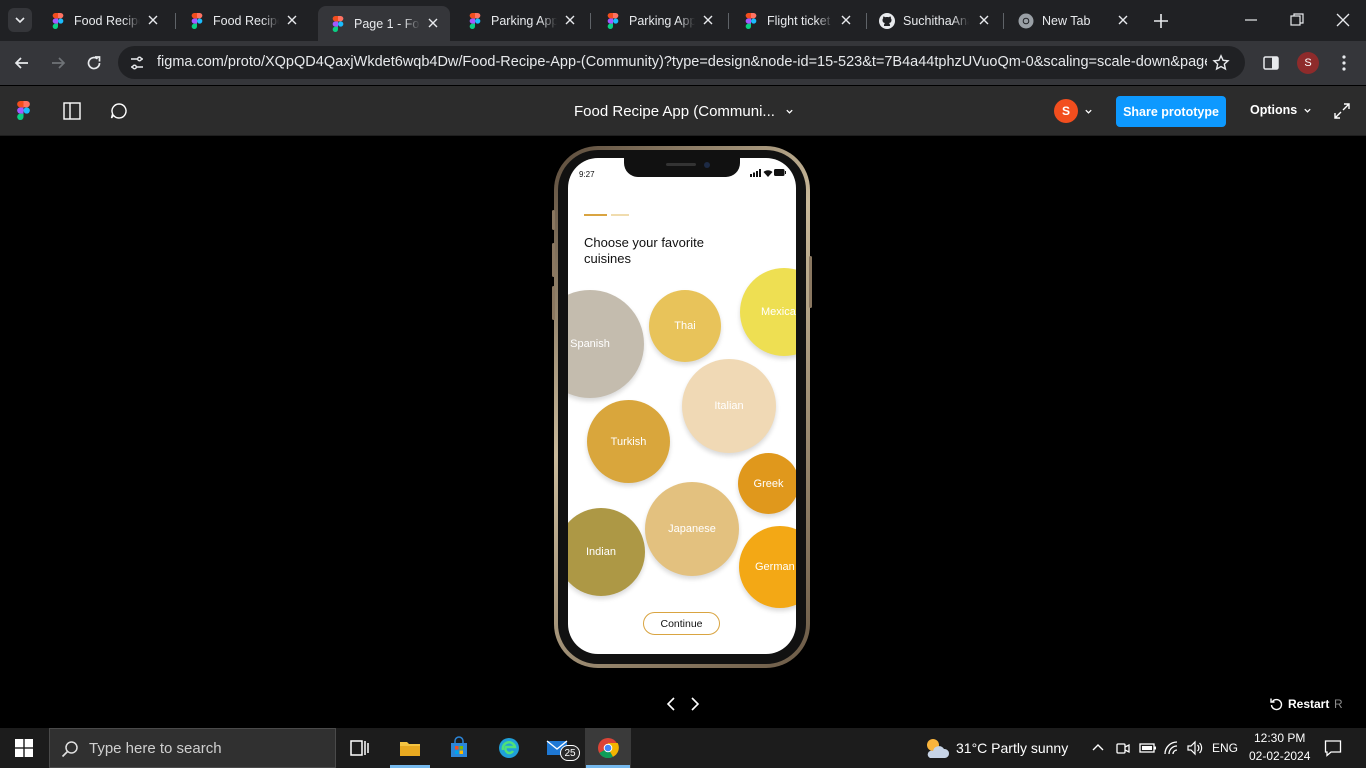 This screenshot has height=768, width=1366. I want to click on cuisine-label: German, so click(775, 567).